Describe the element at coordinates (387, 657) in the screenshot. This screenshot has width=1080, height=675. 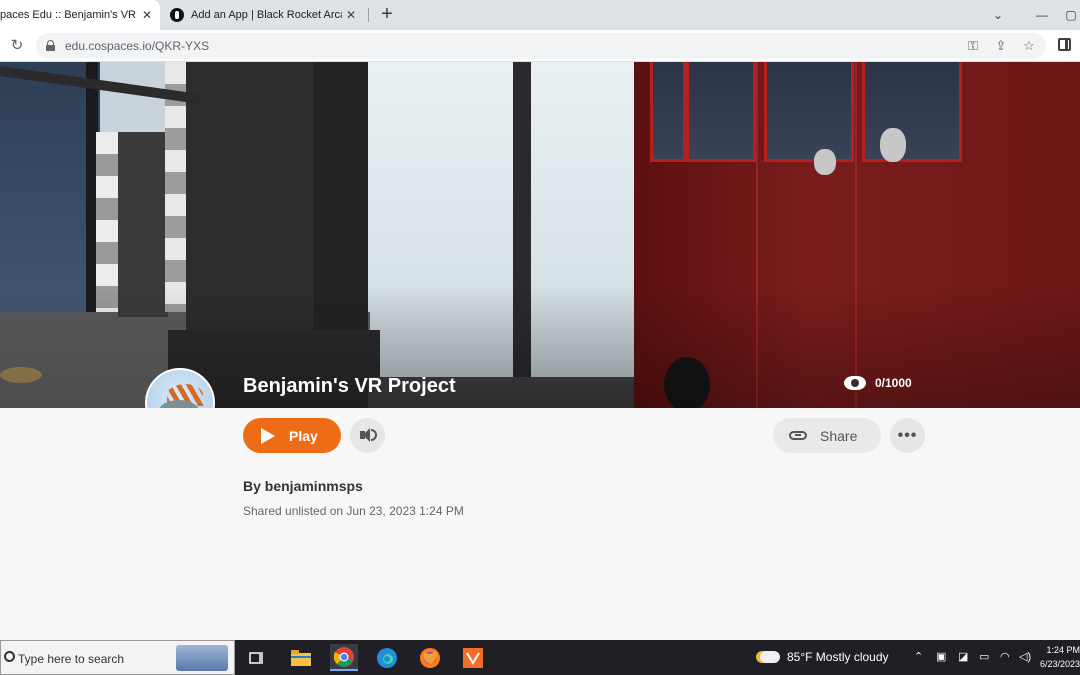
I see `edge-icon` at that location.